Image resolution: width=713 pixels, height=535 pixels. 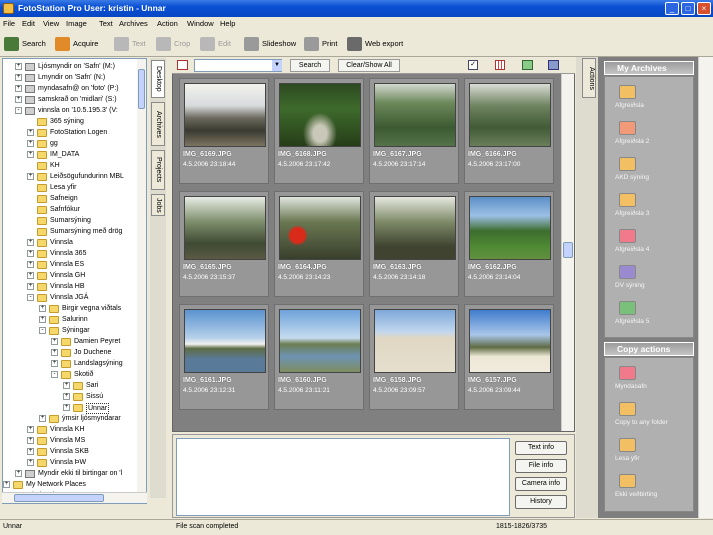 I want to click on thumbnail-item: IMG_6169.JPG 4.5.2006 23:18:44, so click(x=224, y=131).